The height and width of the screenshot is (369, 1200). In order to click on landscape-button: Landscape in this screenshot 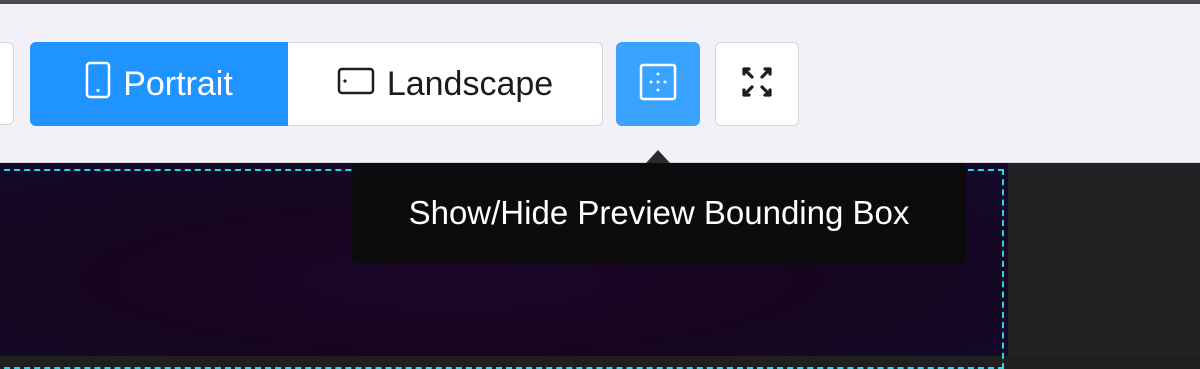, I will do `click(445, 84)`.